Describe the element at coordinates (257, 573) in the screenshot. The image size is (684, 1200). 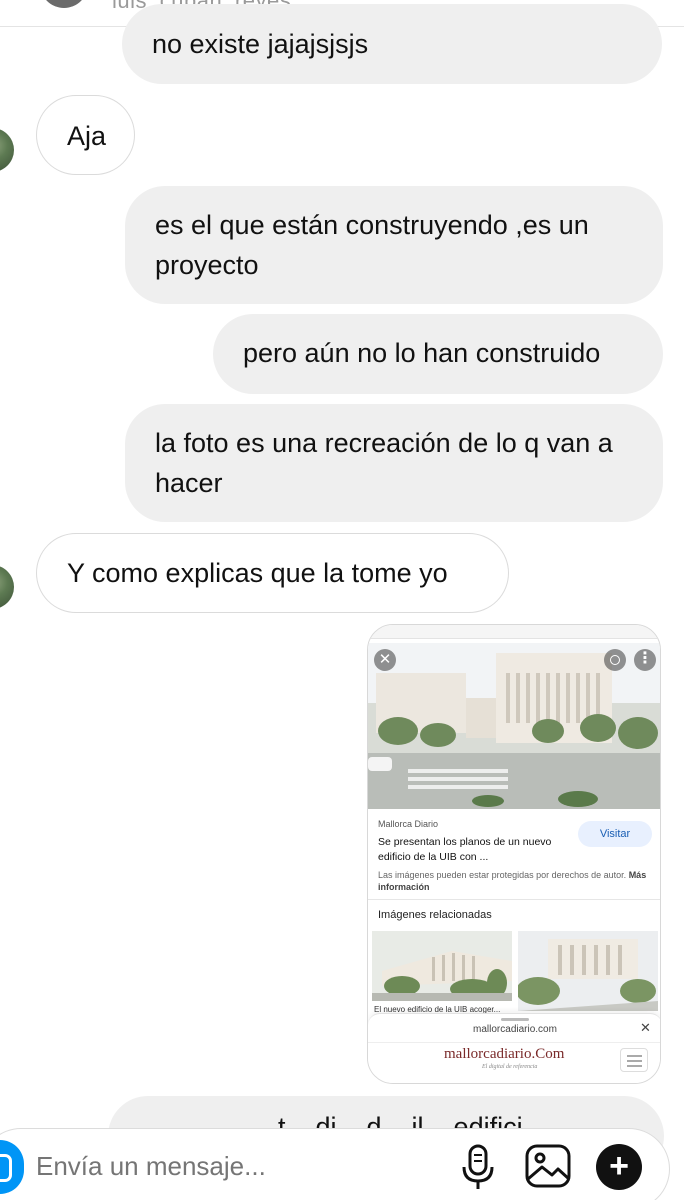
I see `message-text: Y como explicas que la tome yo` at that location.